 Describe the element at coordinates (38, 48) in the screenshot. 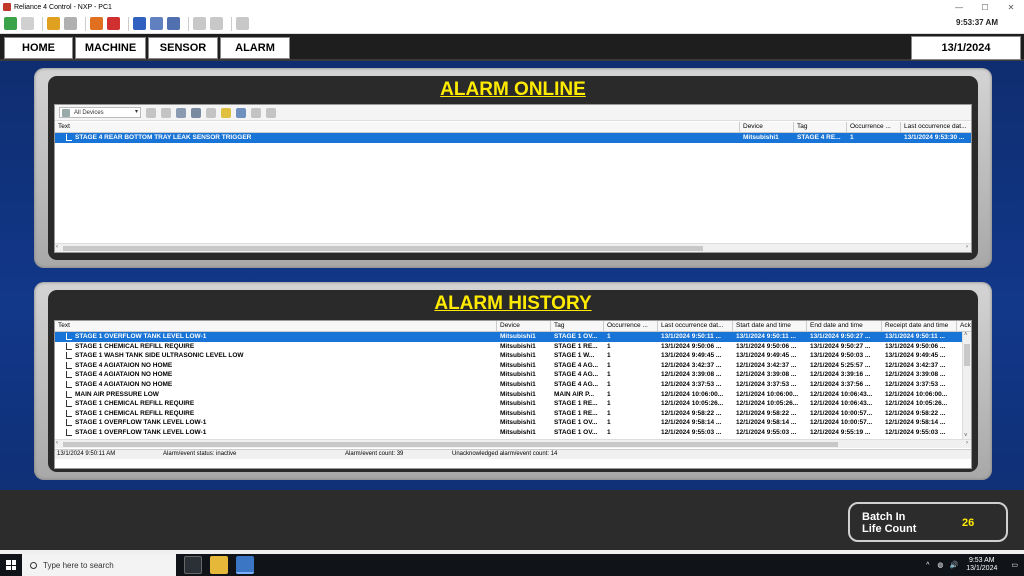

I see `tab-home: HOME` at that location.